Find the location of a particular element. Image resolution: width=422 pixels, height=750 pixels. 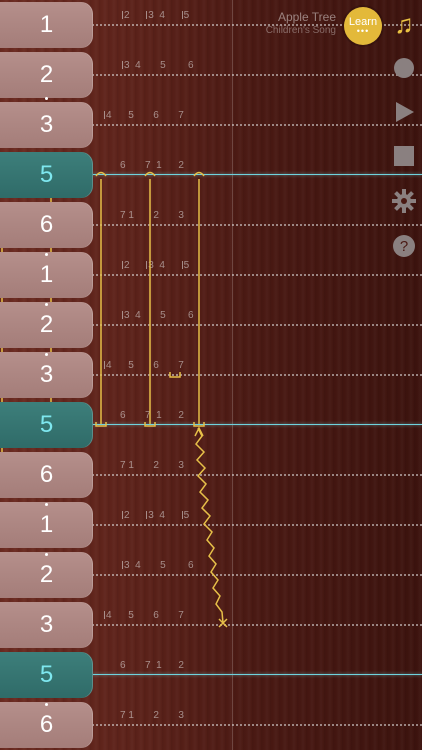

learn-button: Learn ••• is located at coordinates (363, 26).